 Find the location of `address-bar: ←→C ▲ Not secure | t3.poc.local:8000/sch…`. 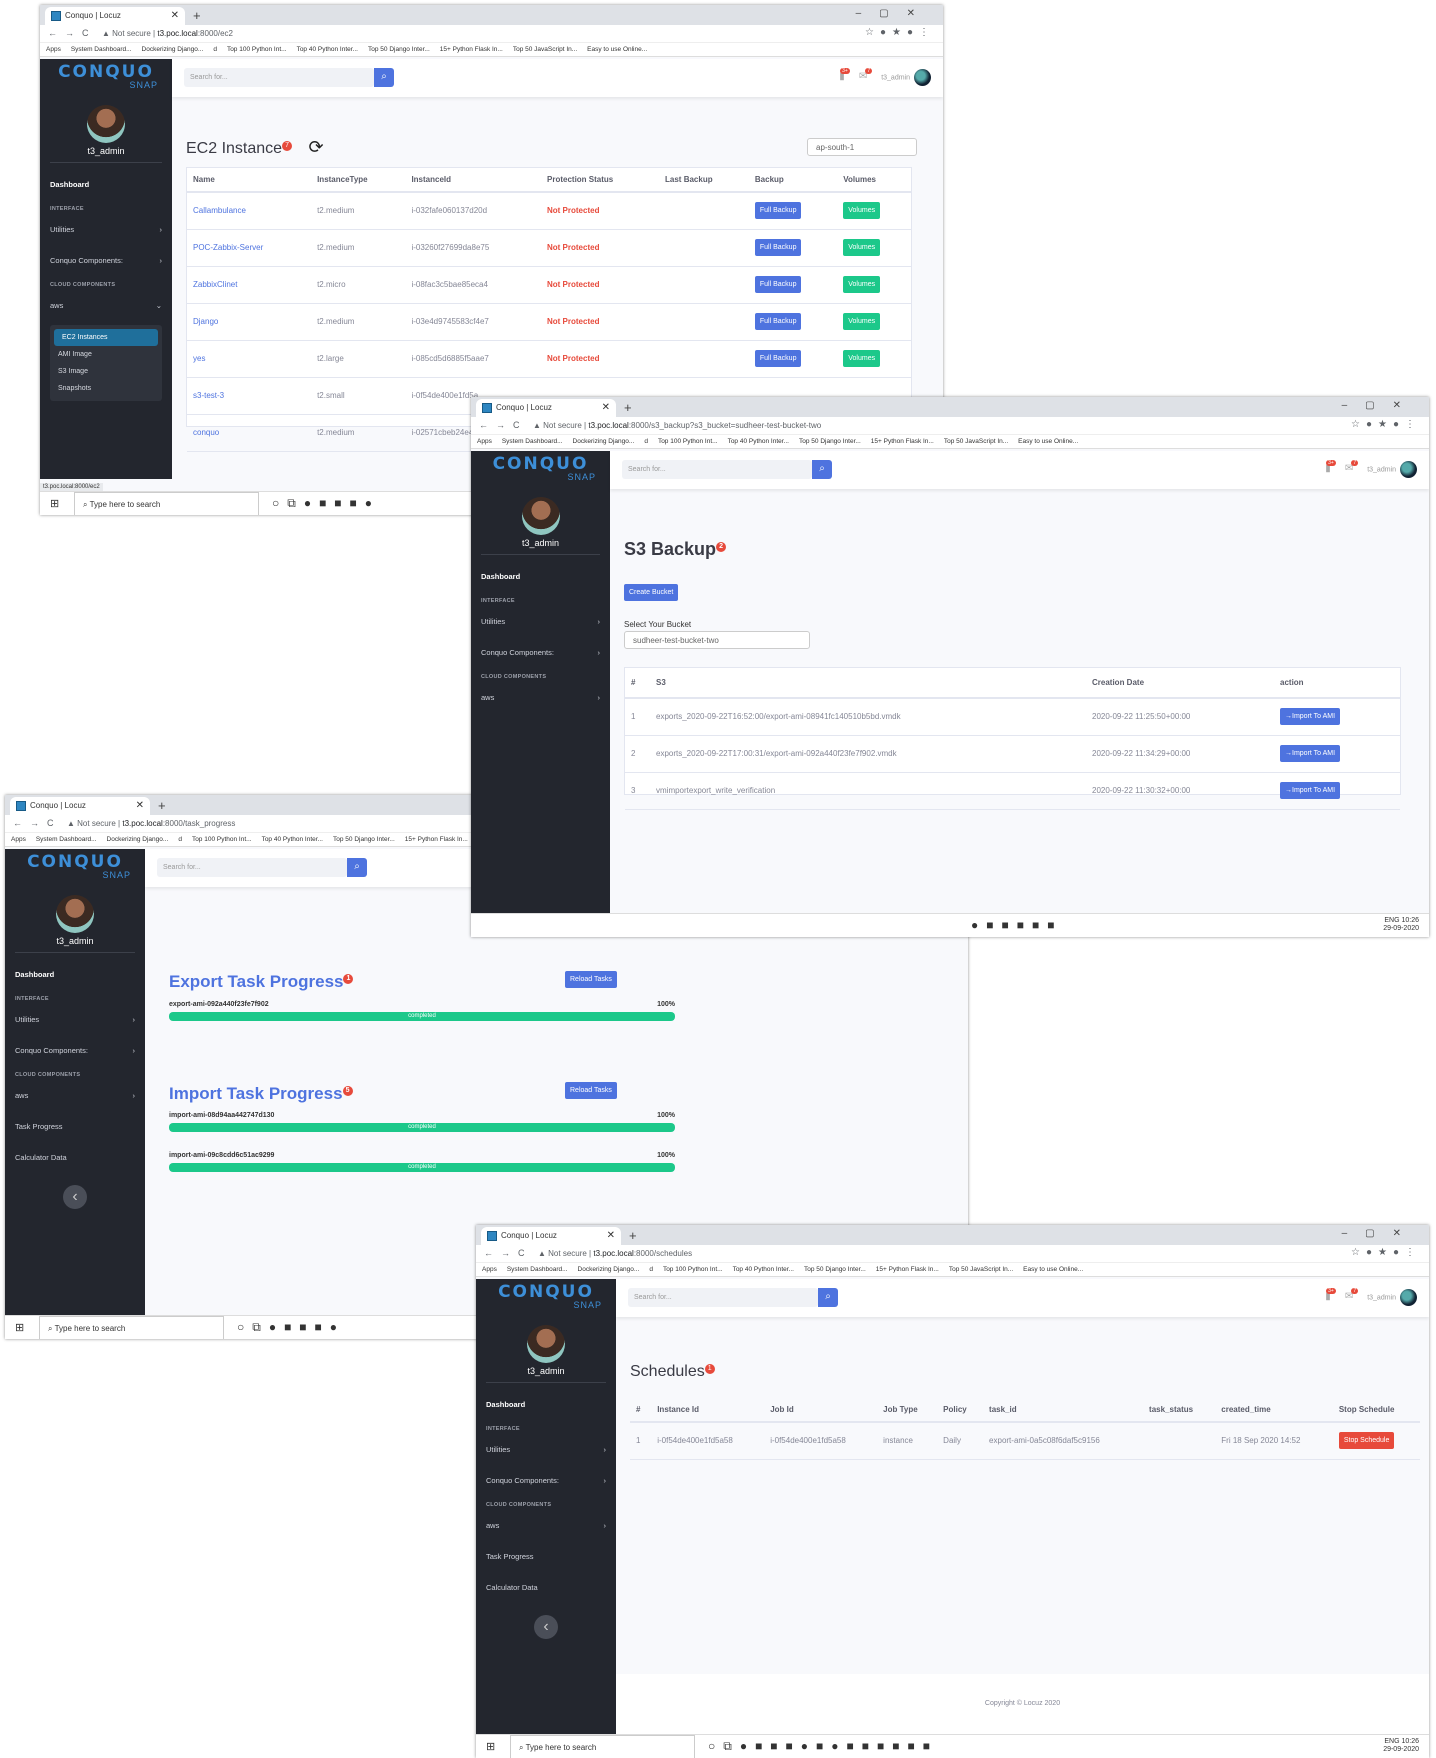

address-bar: ←→C ▲ Not secure | t3.poc.local:8000/sch… is located at coordinates (952, 1254).